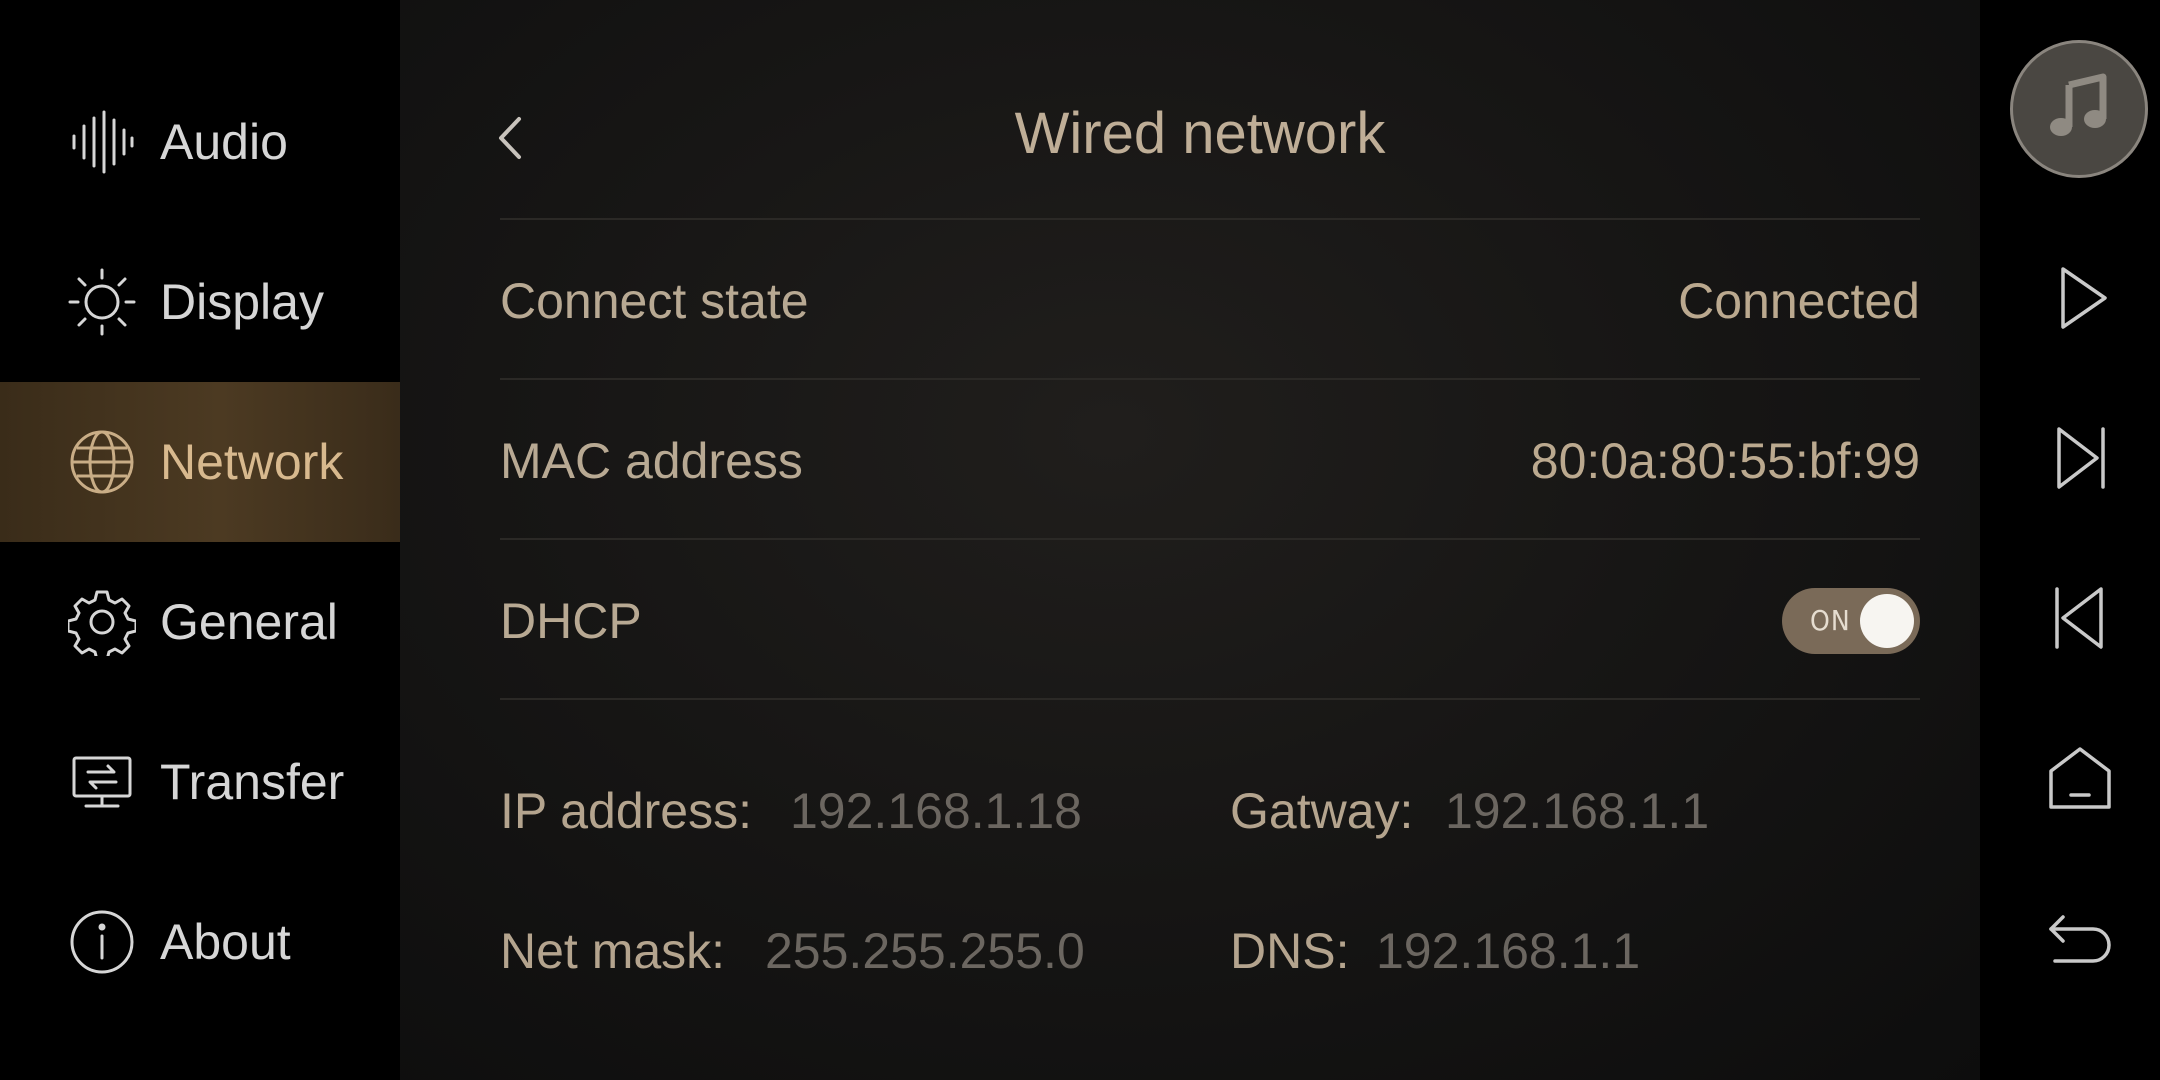 The height and width of the screenshot is (1080, 2160). I want to click on sidebar-item-about: About, so click(200, 942).